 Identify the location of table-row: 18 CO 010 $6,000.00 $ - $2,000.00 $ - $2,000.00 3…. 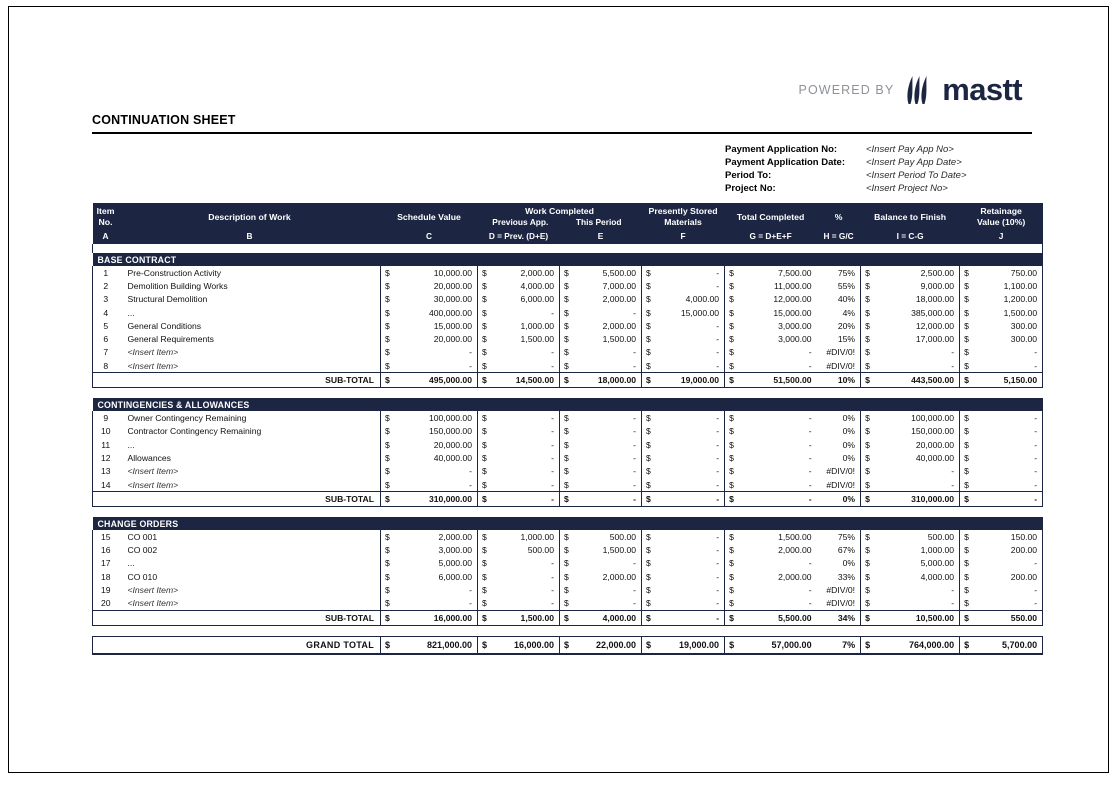
(568, 577).